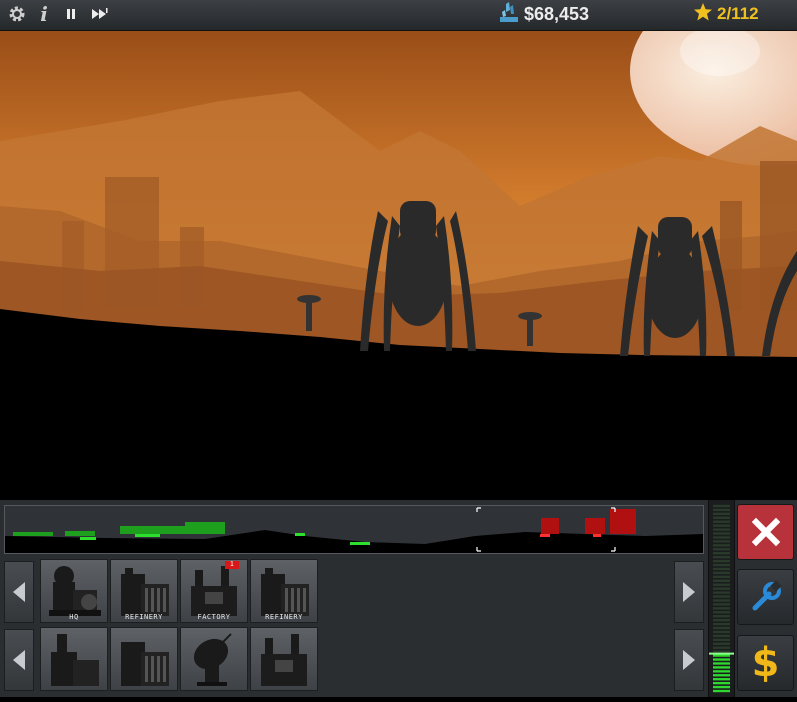  I want to click on build-card-factory, so click(284, 659).